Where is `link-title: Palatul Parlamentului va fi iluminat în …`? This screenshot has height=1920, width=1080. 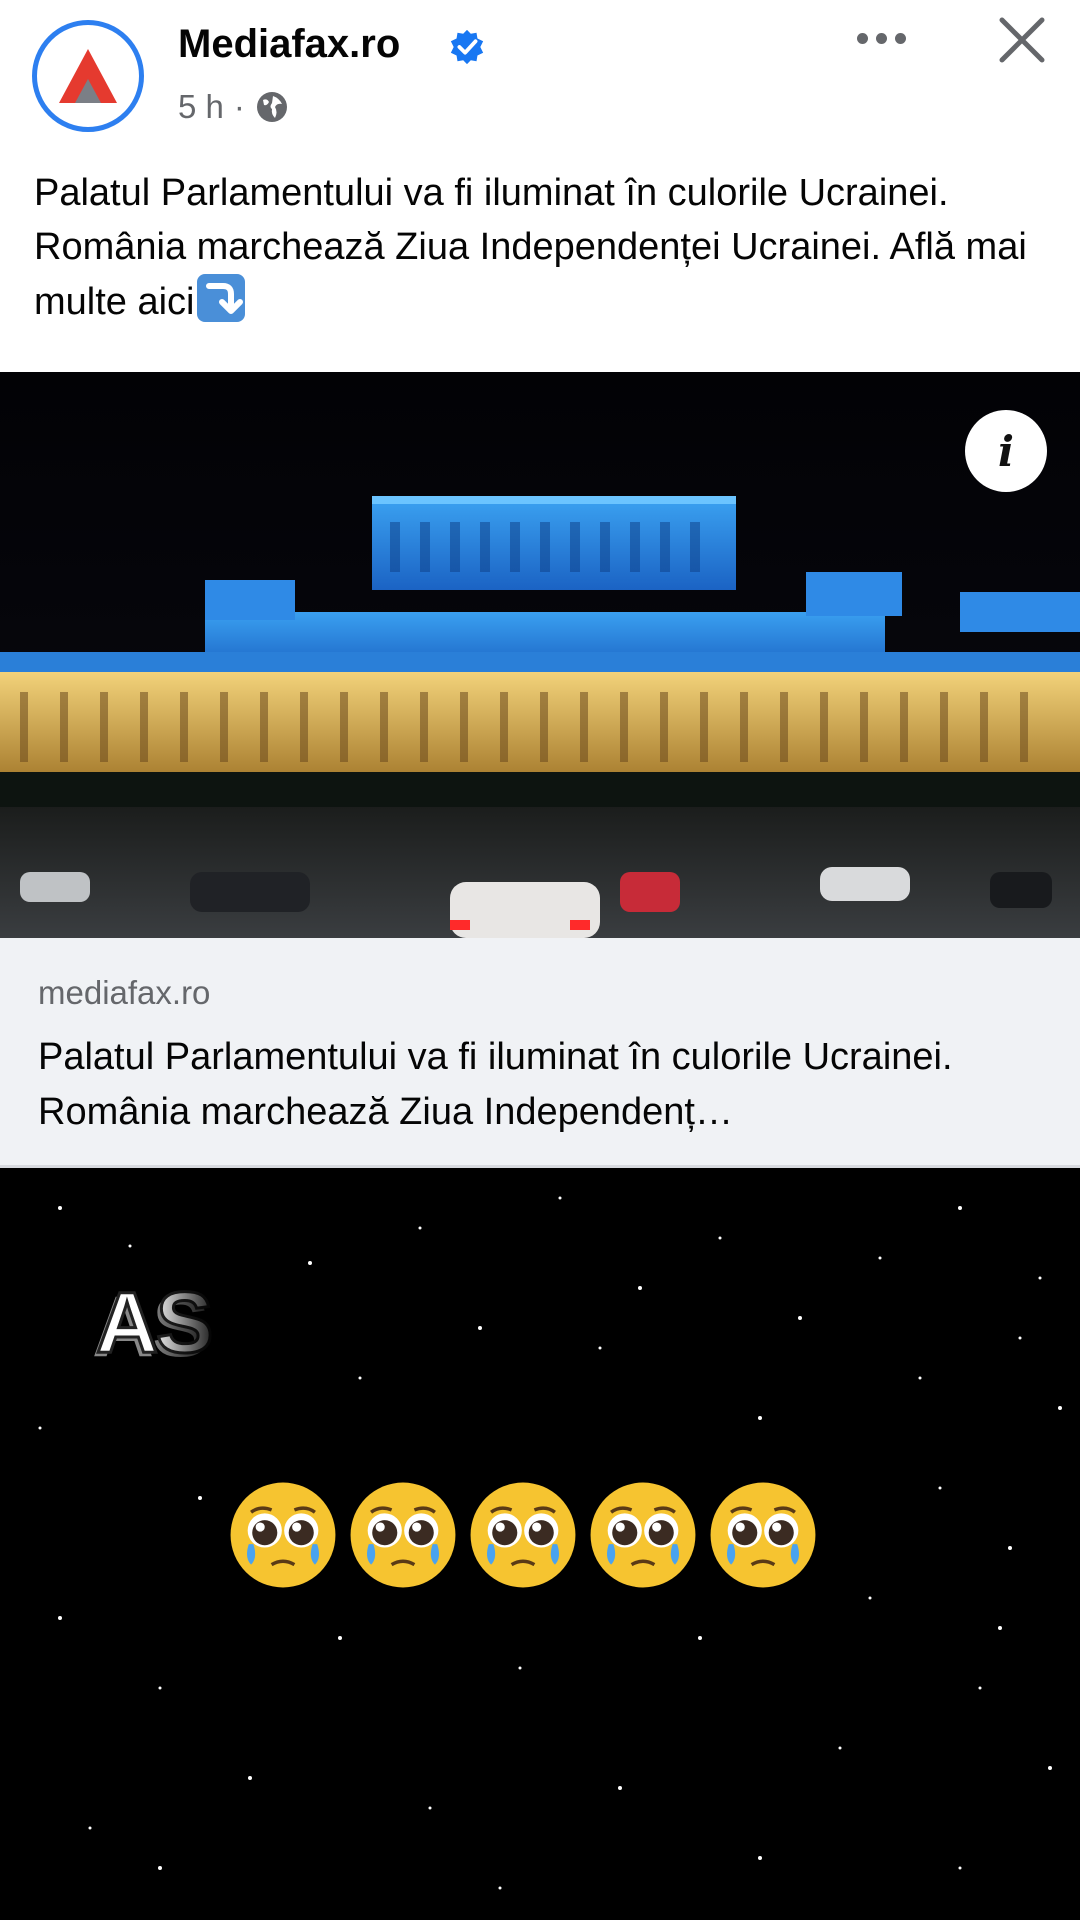 link-title: Palatul Parlamentului va fi iluminat în … is located at coordinates (495, 1084).